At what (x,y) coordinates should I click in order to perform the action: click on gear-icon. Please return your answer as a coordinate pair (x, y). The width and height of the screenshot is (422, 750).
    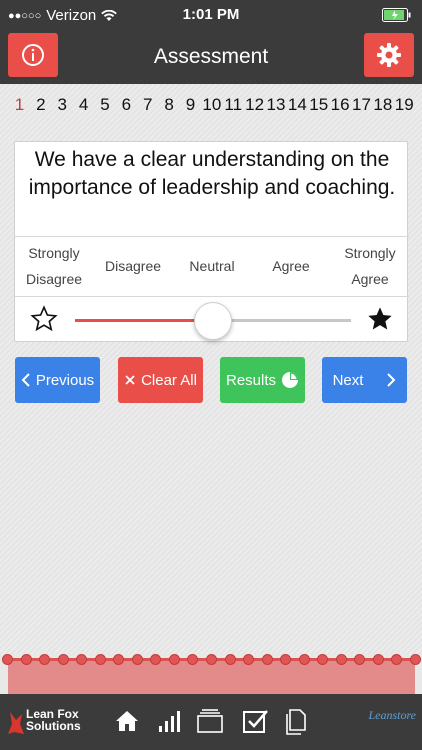
    Looking at the image, I should click on (389, 55).